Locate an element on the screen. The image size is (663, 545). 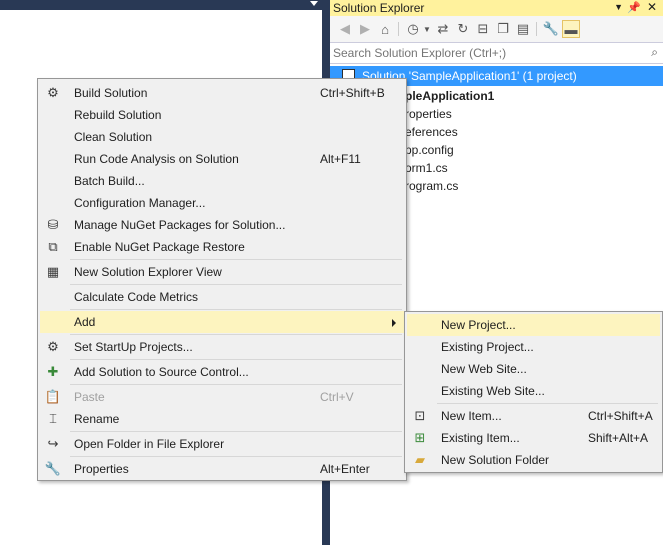
menu-item-clean-solution: Clean Solution is located at coordinates (222, 137).